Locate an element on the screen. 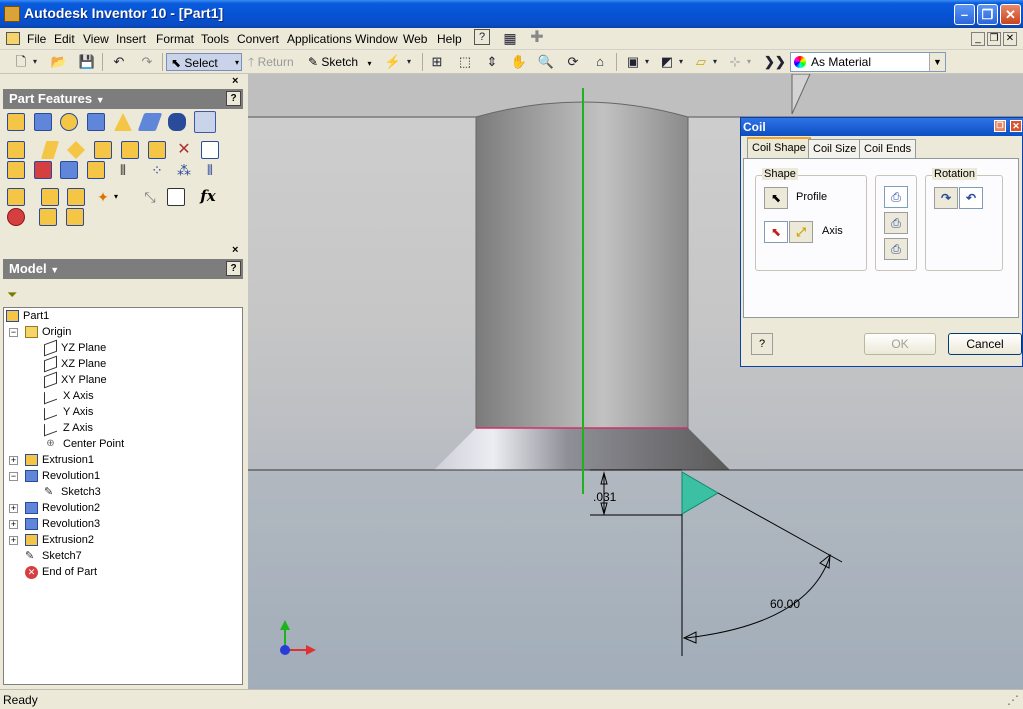  tree-item-revolution3: Revolution3 is located at coordinates (62, 524).